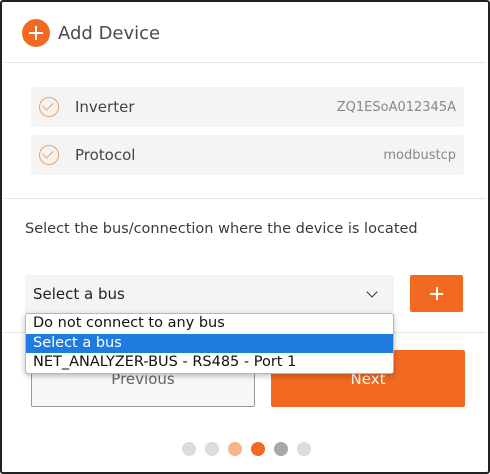 The width and height of the screenshot is (490, 474). Describe the element at coordinates (36, 33) in the screenshot. I see `add-circle-icon` at that location.